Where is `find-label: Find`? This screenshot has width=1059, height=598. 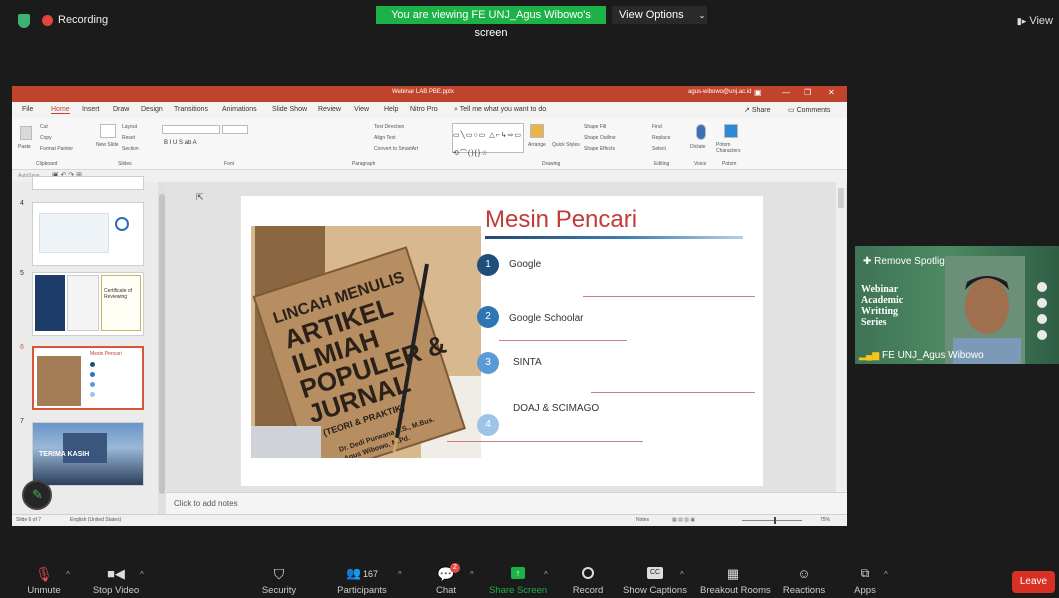 find-label: Find is located at coordinates (657, 127).